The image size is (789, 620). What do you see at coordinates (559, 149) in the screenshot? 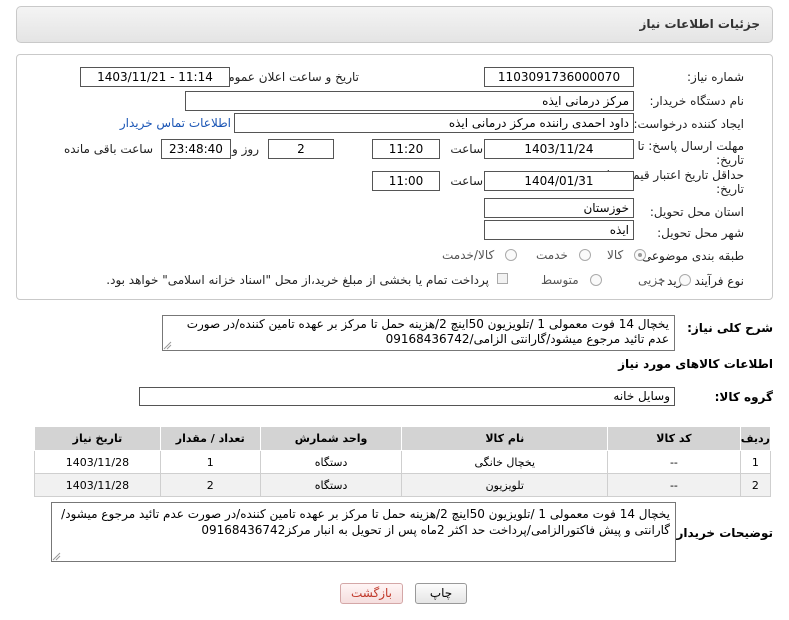
I see `reply-date-field: 1403/11/24` at bounding box center [559, 149].